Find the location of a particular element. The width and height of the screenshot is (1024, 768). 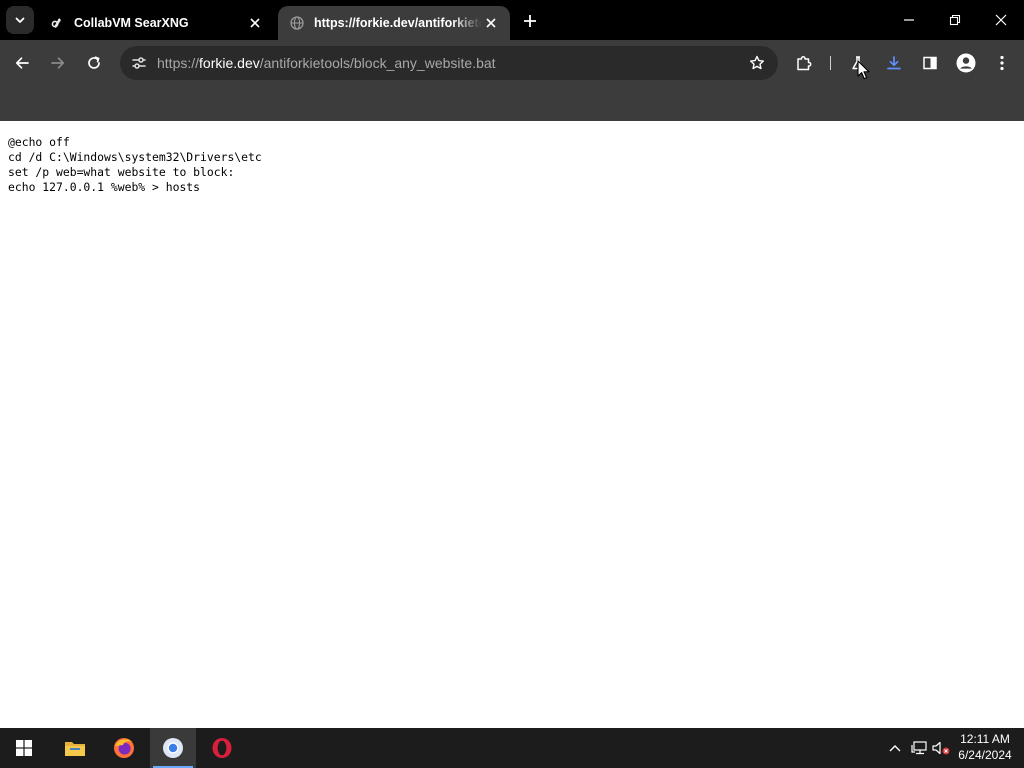

restore-button is located at coordinates (955, 20).